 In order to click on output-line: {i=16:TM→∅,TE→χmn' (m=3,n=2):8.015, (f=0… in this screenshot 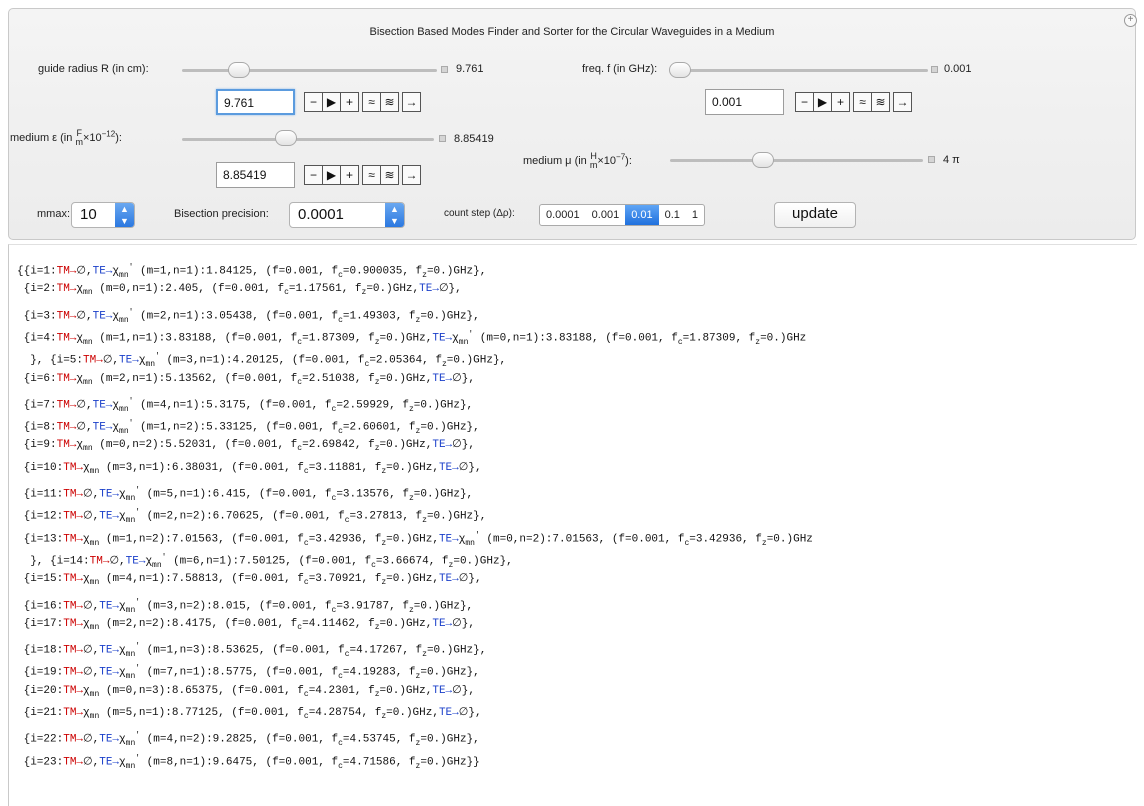, I will do `click(245, 606)`.